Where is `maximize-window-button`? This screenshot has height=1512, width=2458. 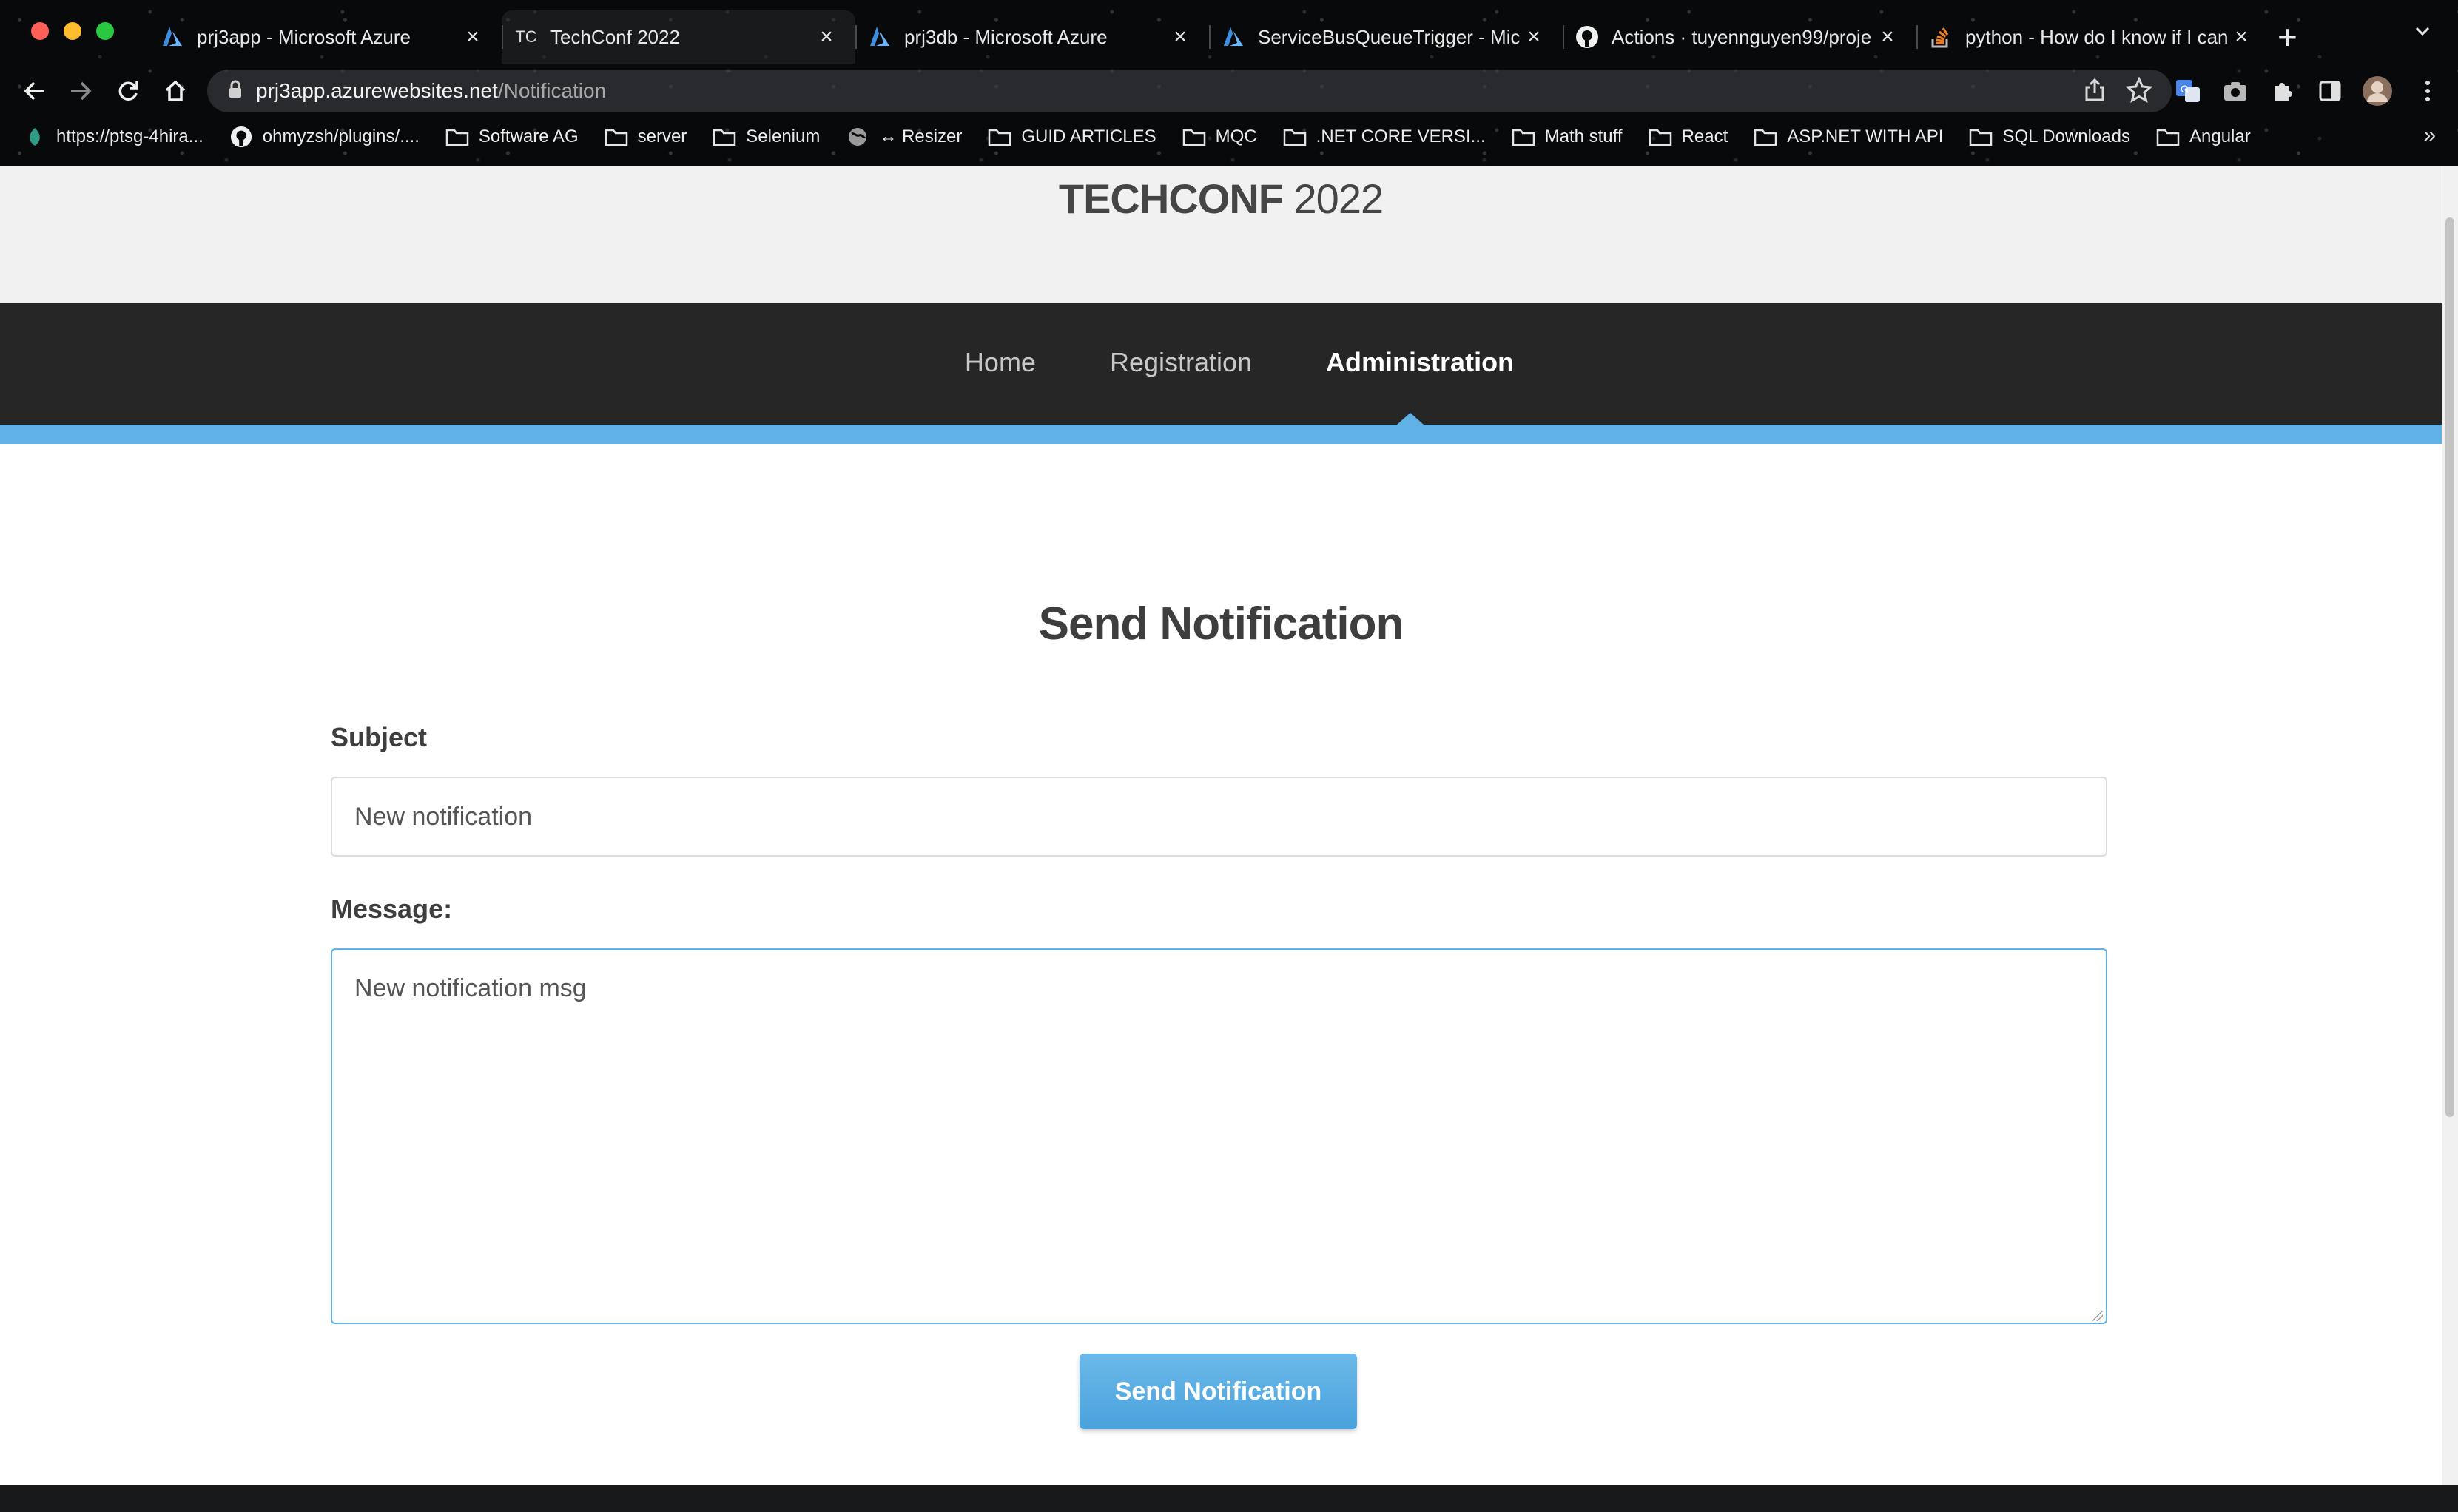
maximize-window-button is located at coordinates (105, 31).